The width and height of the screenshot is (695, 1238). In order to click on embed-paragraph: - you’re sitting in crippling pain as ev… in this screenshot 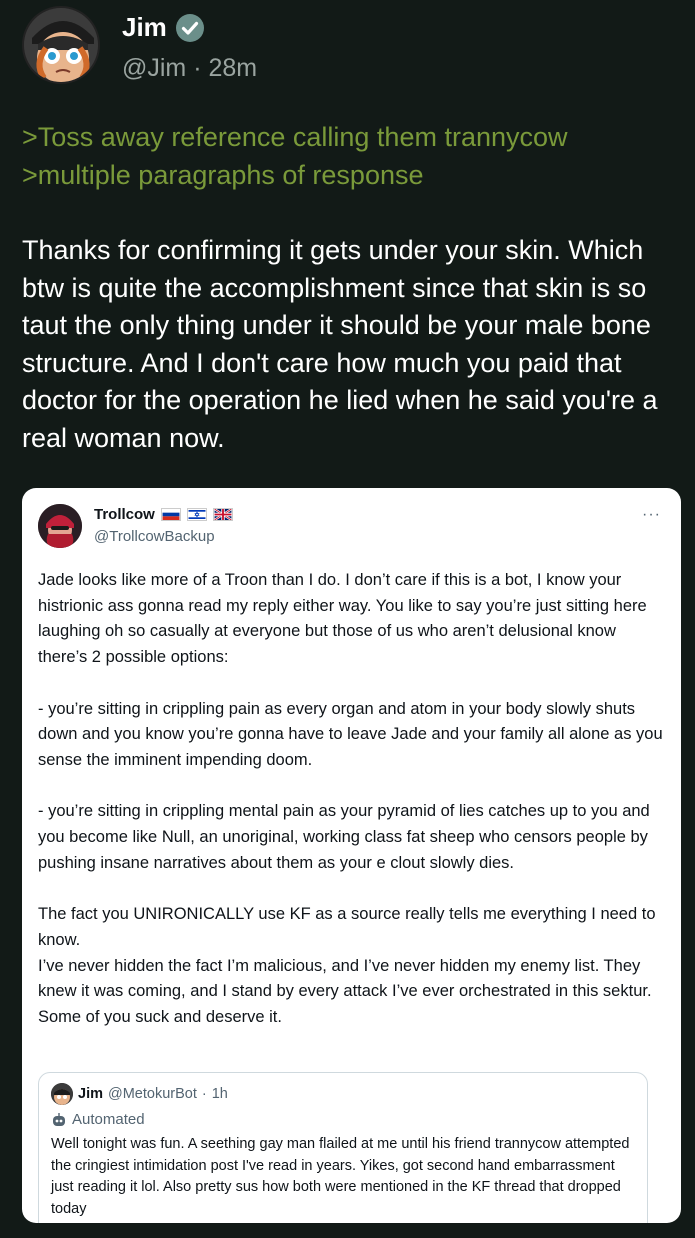, I will do `click(350, 734)`.